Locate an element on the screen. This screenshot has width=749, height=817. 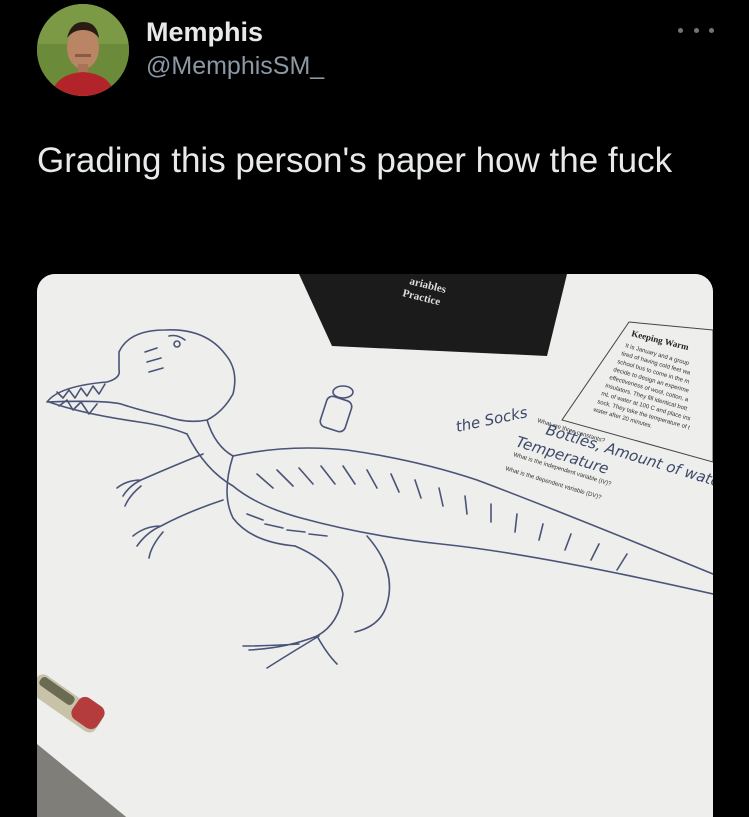
tweet-text: Grading this person's paper how the fuck is located at coordinates (355, 160).